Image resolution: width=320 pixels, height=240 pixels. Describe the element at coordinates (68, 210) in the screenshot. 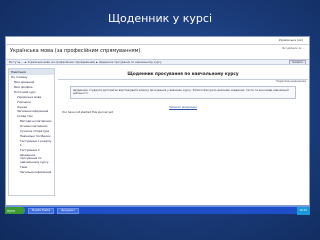

I see `taskbar-item: Документ` at that location.